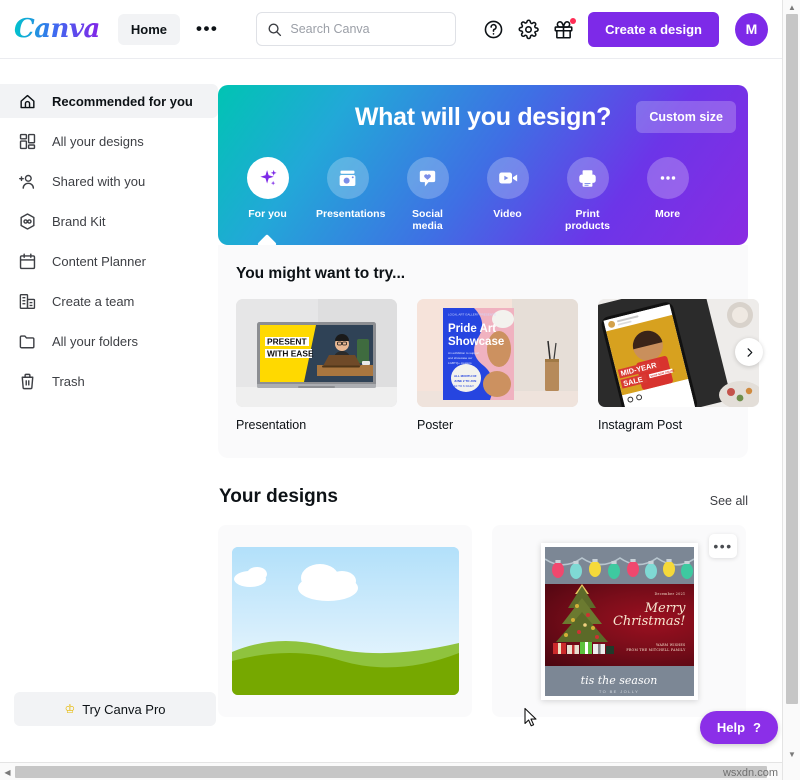 This screenshot has height=781, width=800. Describe the element at coordinates (729, 501) in the screenshot. I see `see-all-link: See all` at that location.